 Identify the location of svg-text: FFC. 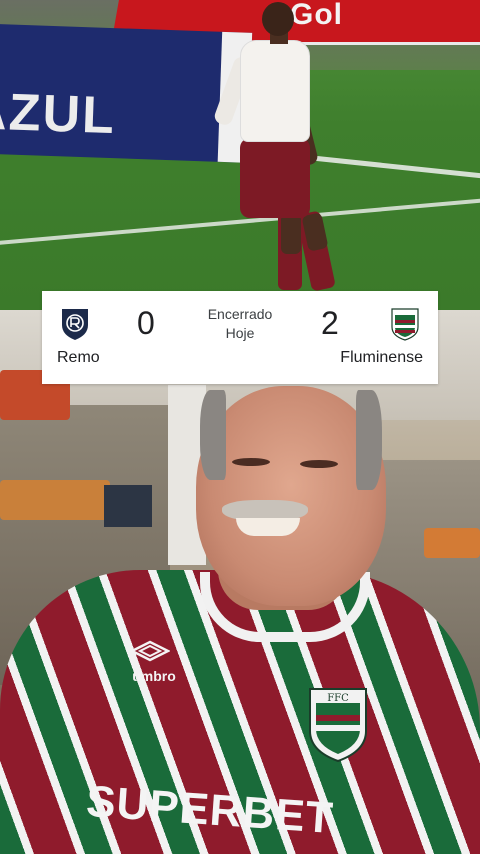
(338, 698).